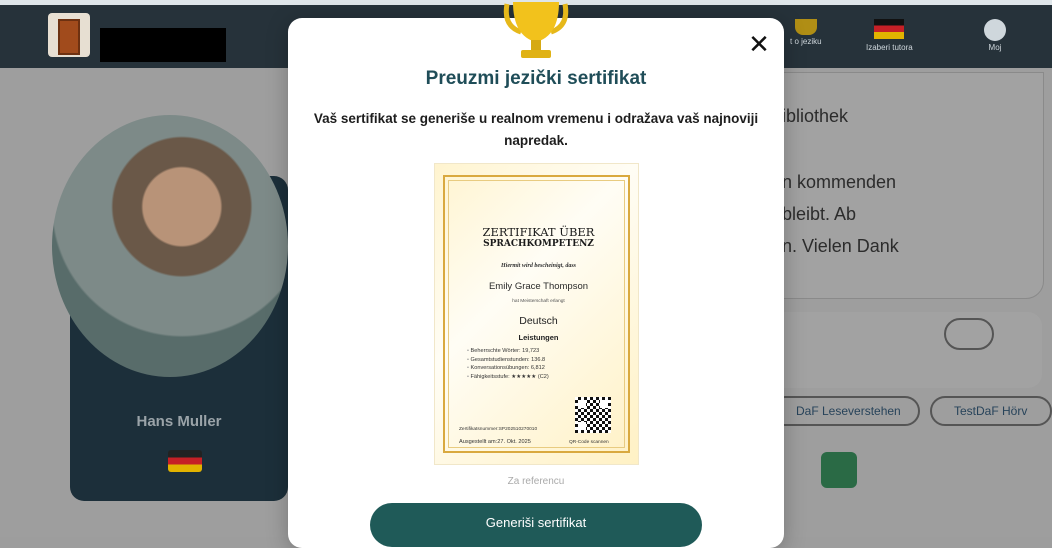  What do you see at coordinates (538, 321) in the screenshot?
I see `certificate-language: Deutsch` at bounding box center [538, 321].